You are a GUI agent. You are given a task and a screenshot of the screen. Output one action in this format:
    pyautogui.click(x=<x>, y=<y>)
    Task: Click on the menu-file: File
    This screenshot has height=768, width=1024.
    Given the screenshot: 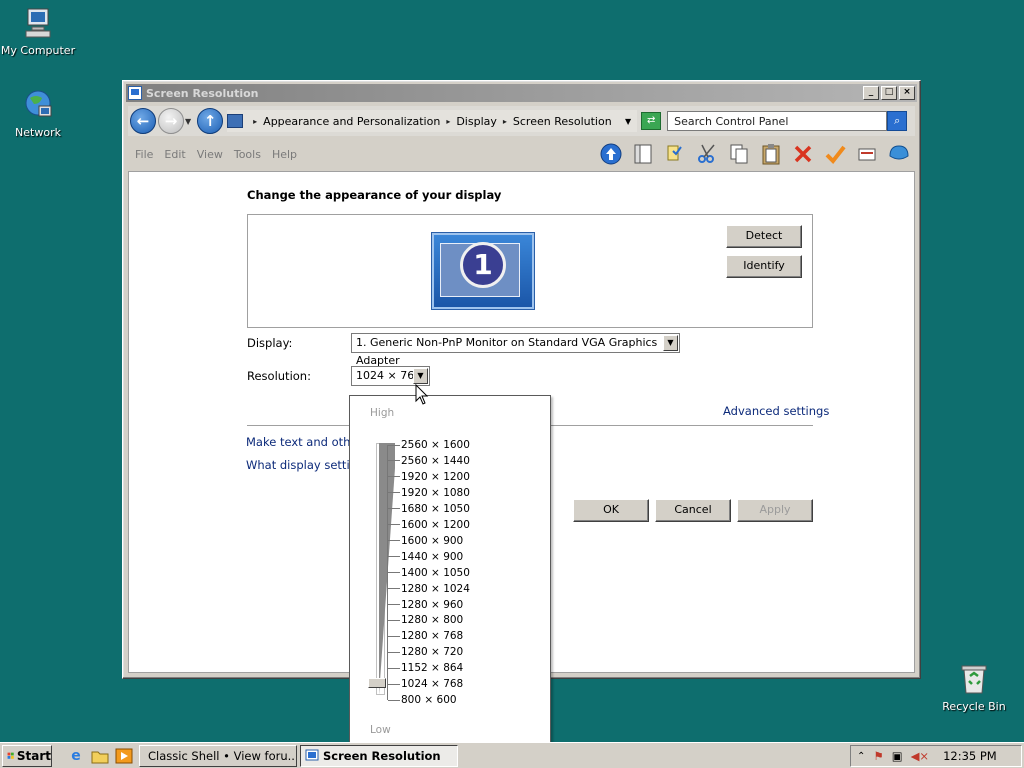 What is the action you would take?
    pyautogui.click(x=144, y=154)
    